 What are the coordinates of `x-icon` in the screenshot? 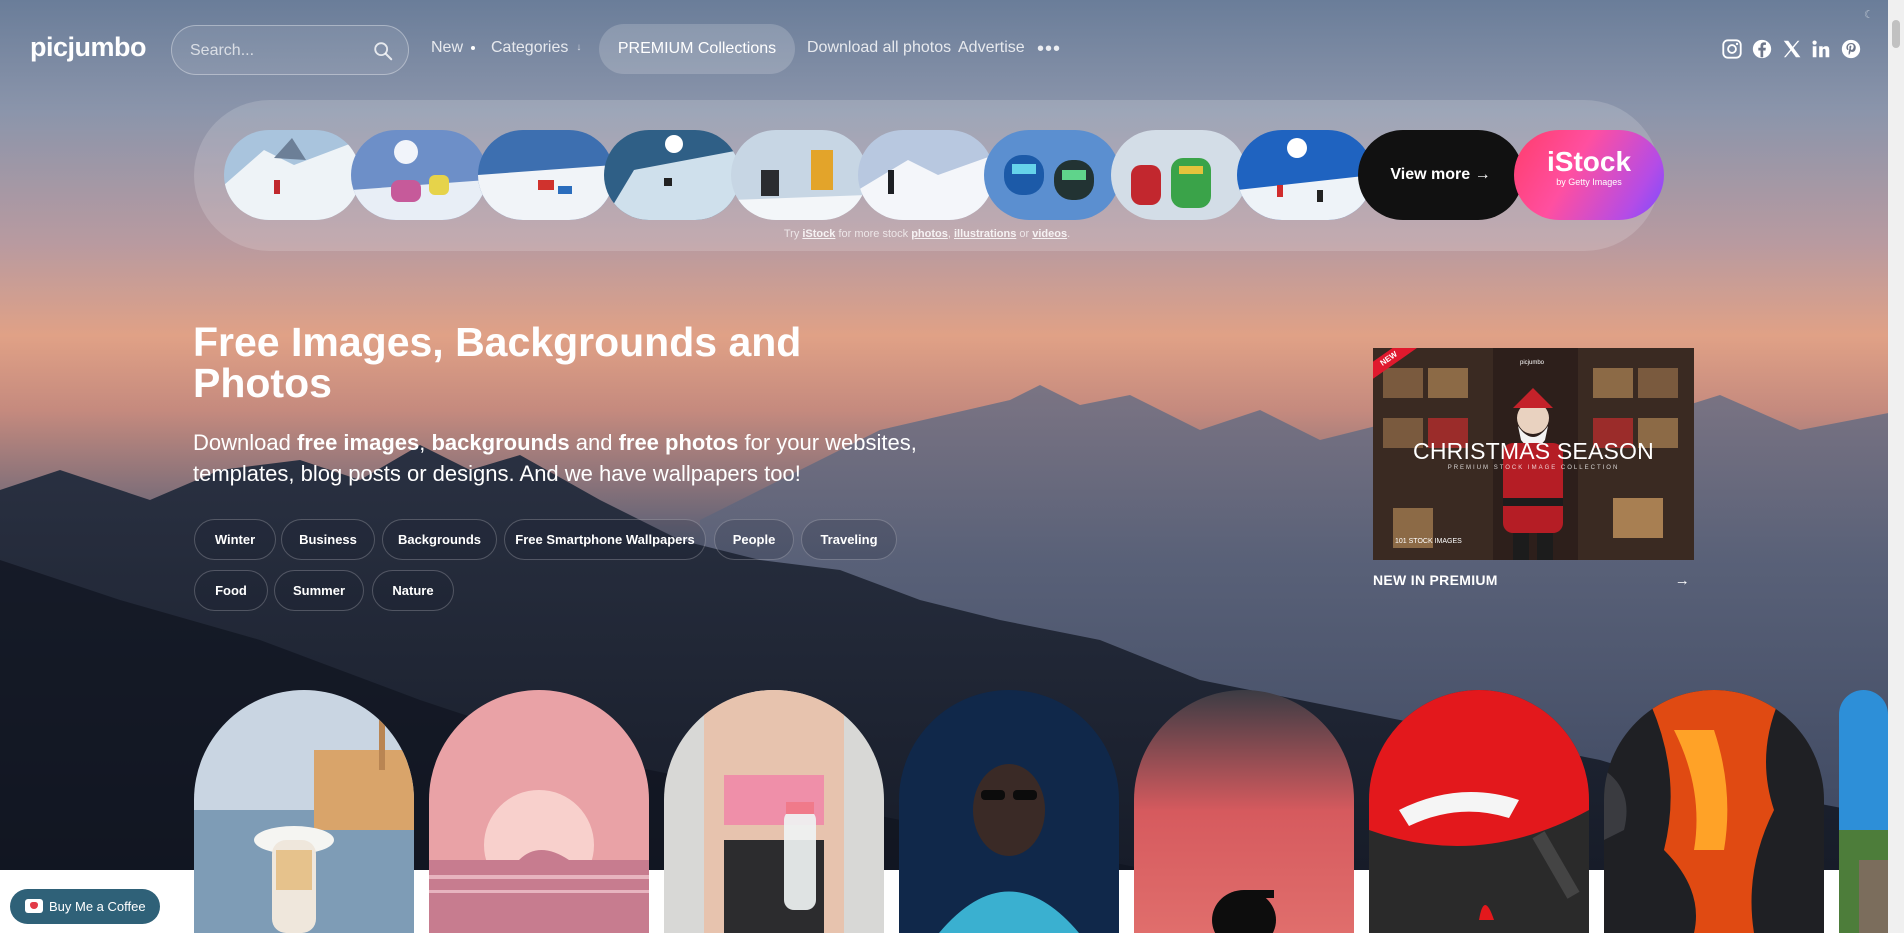 It's located at (1792, 49).